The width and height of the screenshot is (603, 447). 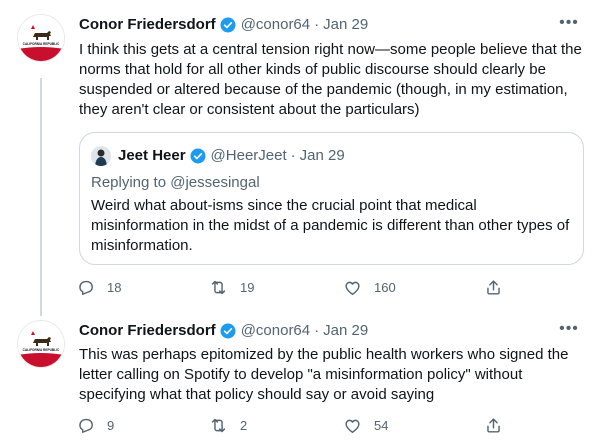 I want to click on retweet-count: 19, so click(x=247, y=287).